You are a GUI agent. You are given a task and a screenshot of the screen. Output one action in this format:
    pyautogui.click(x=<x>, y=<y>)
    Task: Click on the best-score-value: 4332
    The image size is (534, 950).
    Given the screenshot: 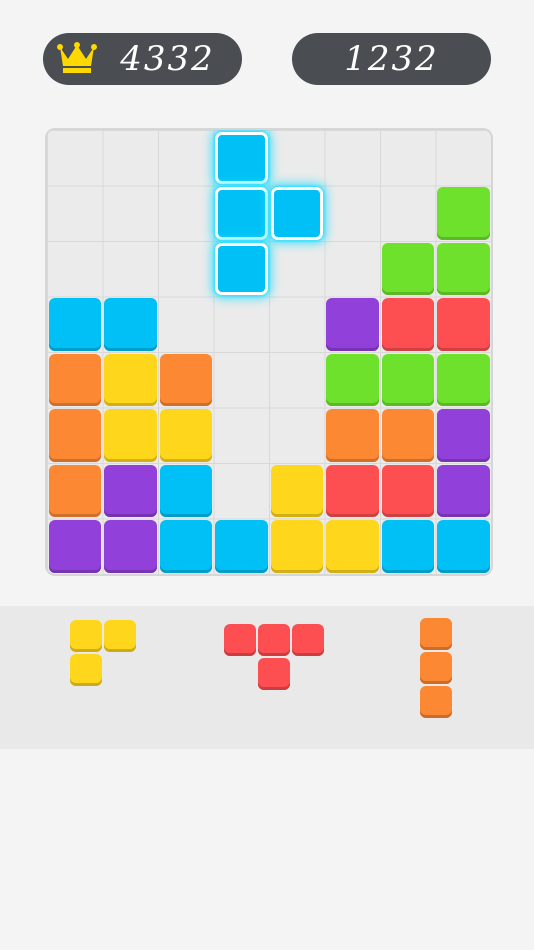 What is the action you would take?
    pyautogui.click(x=167, y=59)
    